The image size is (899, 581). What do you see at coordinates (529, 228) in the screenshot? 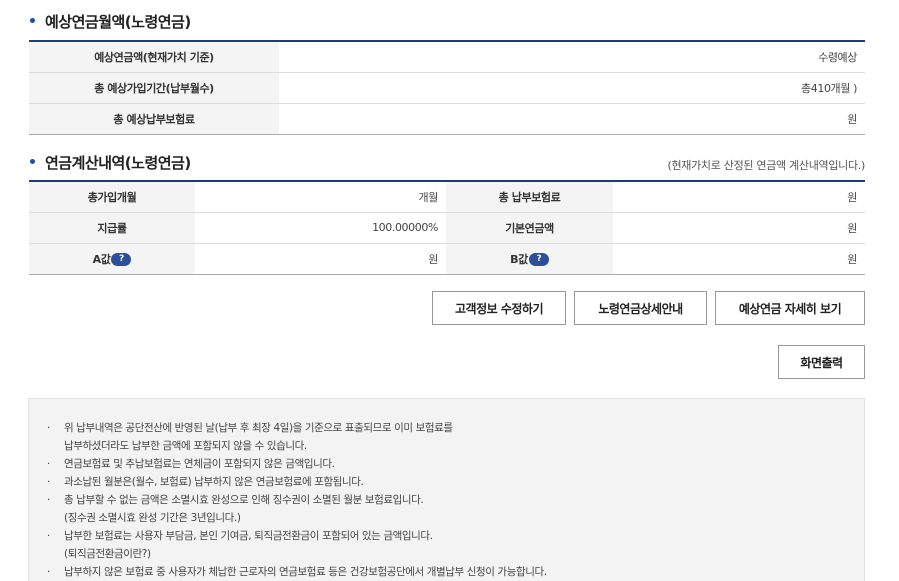
I see `row-label: 기본연금액` at bounding box center [529, 228].